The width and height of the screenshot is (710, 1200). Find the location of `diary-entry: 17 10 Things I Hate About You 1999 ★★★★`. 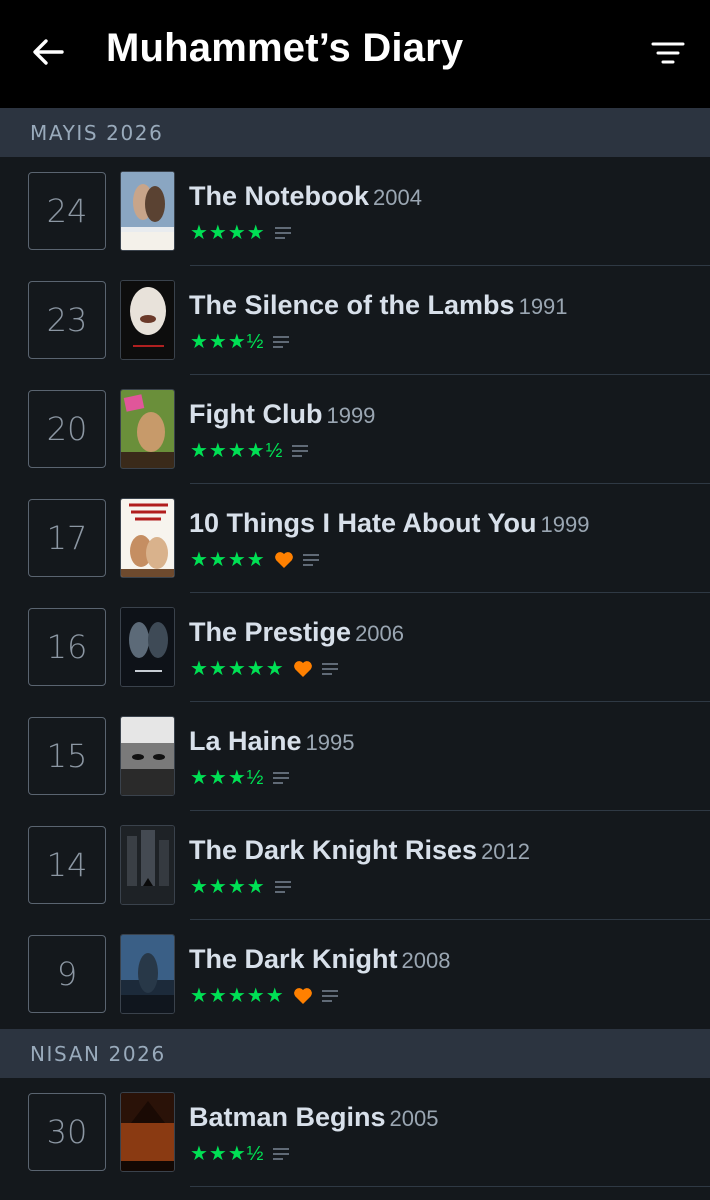

diary-entry: 17 10 Things I Hate About You 1999 ★★★★ is located at coordinates (355, 538).